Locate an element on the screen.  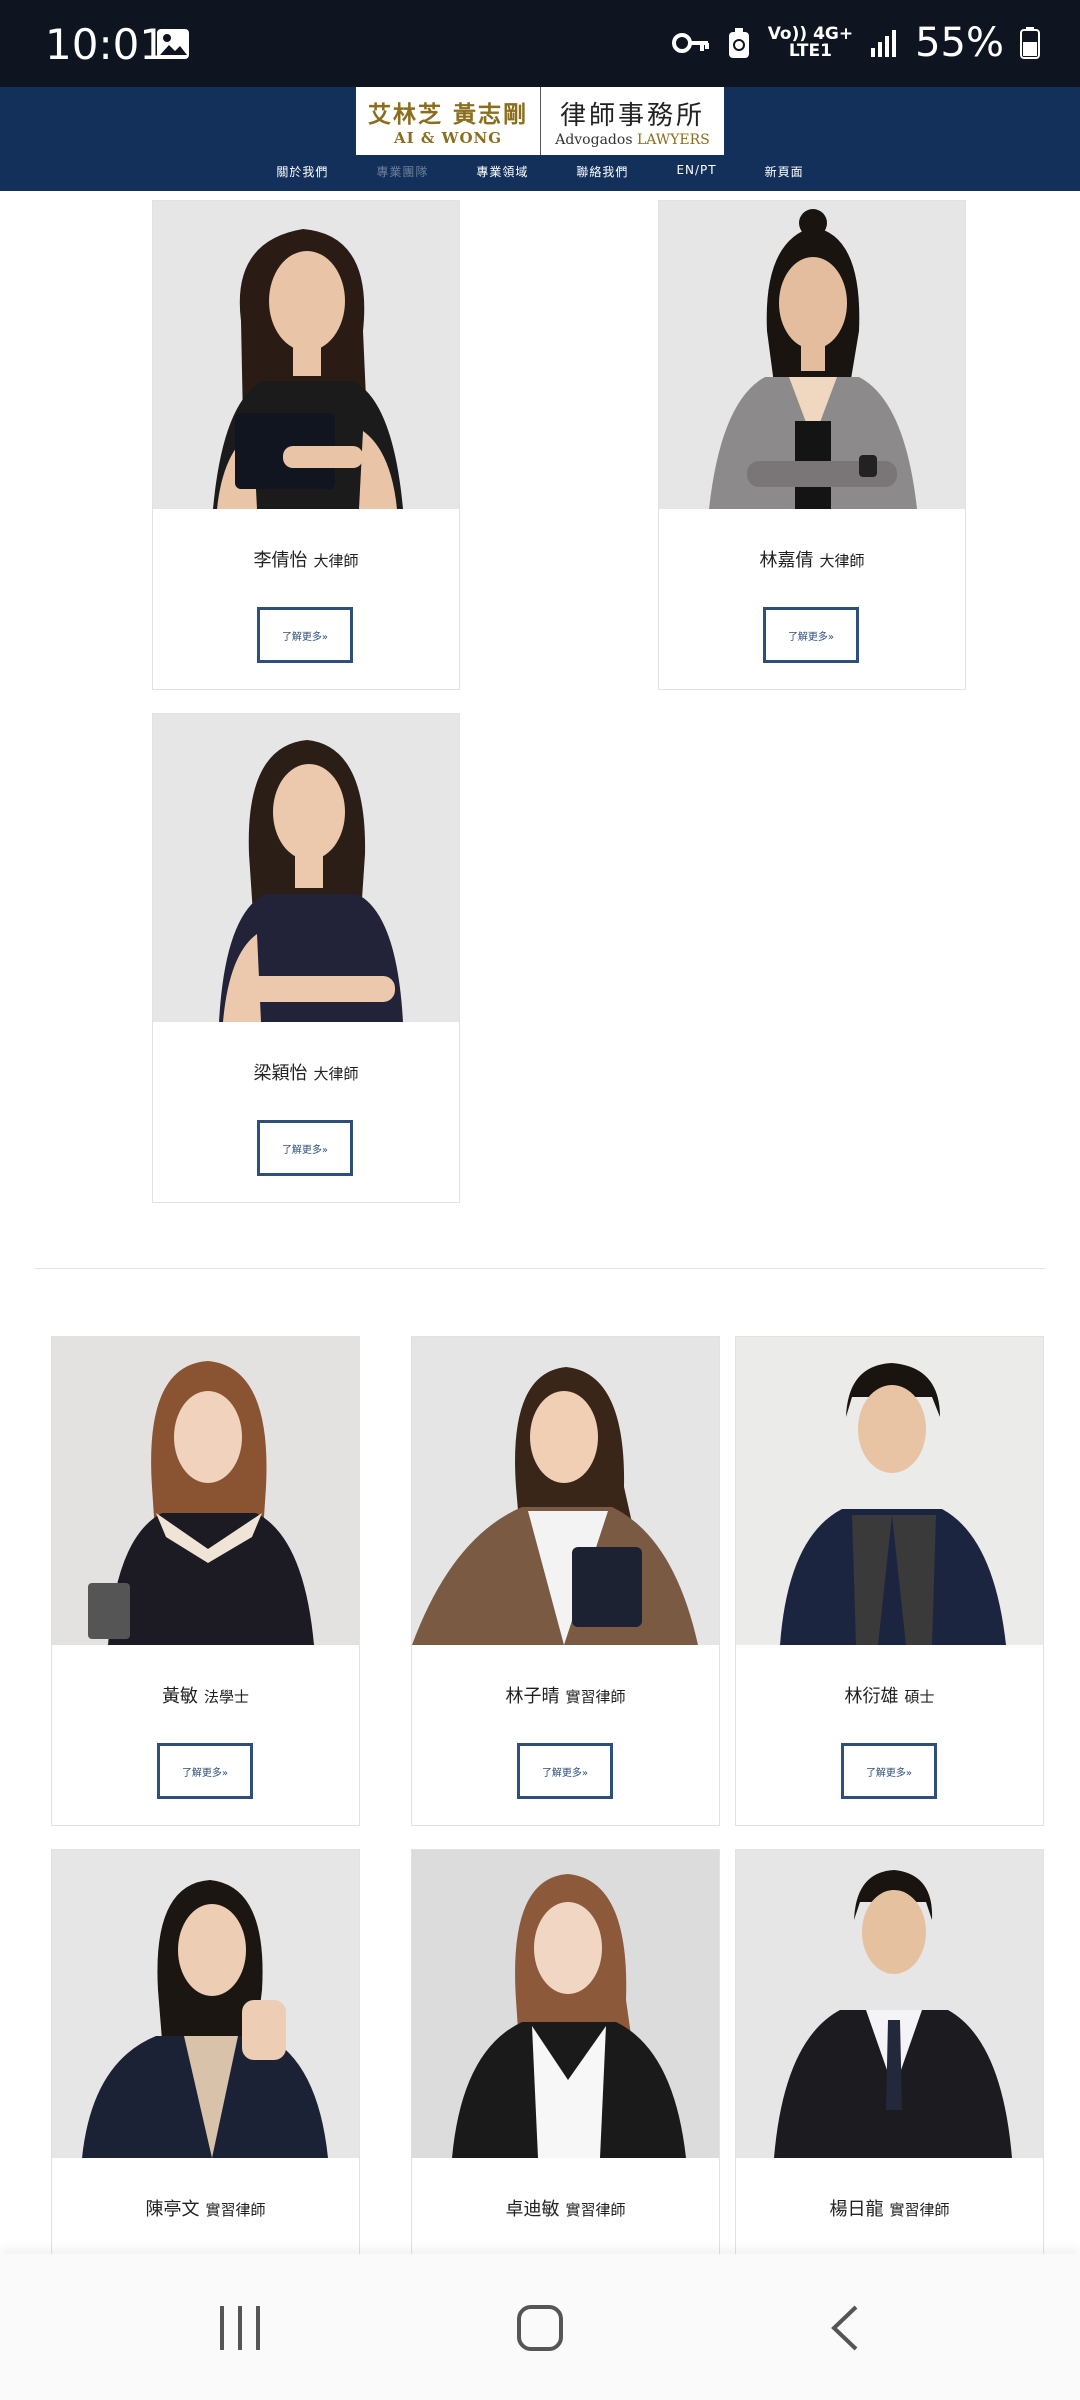
team-card: 林衍雄 碩士 了解更多» is located at coordinates (889, 1581).